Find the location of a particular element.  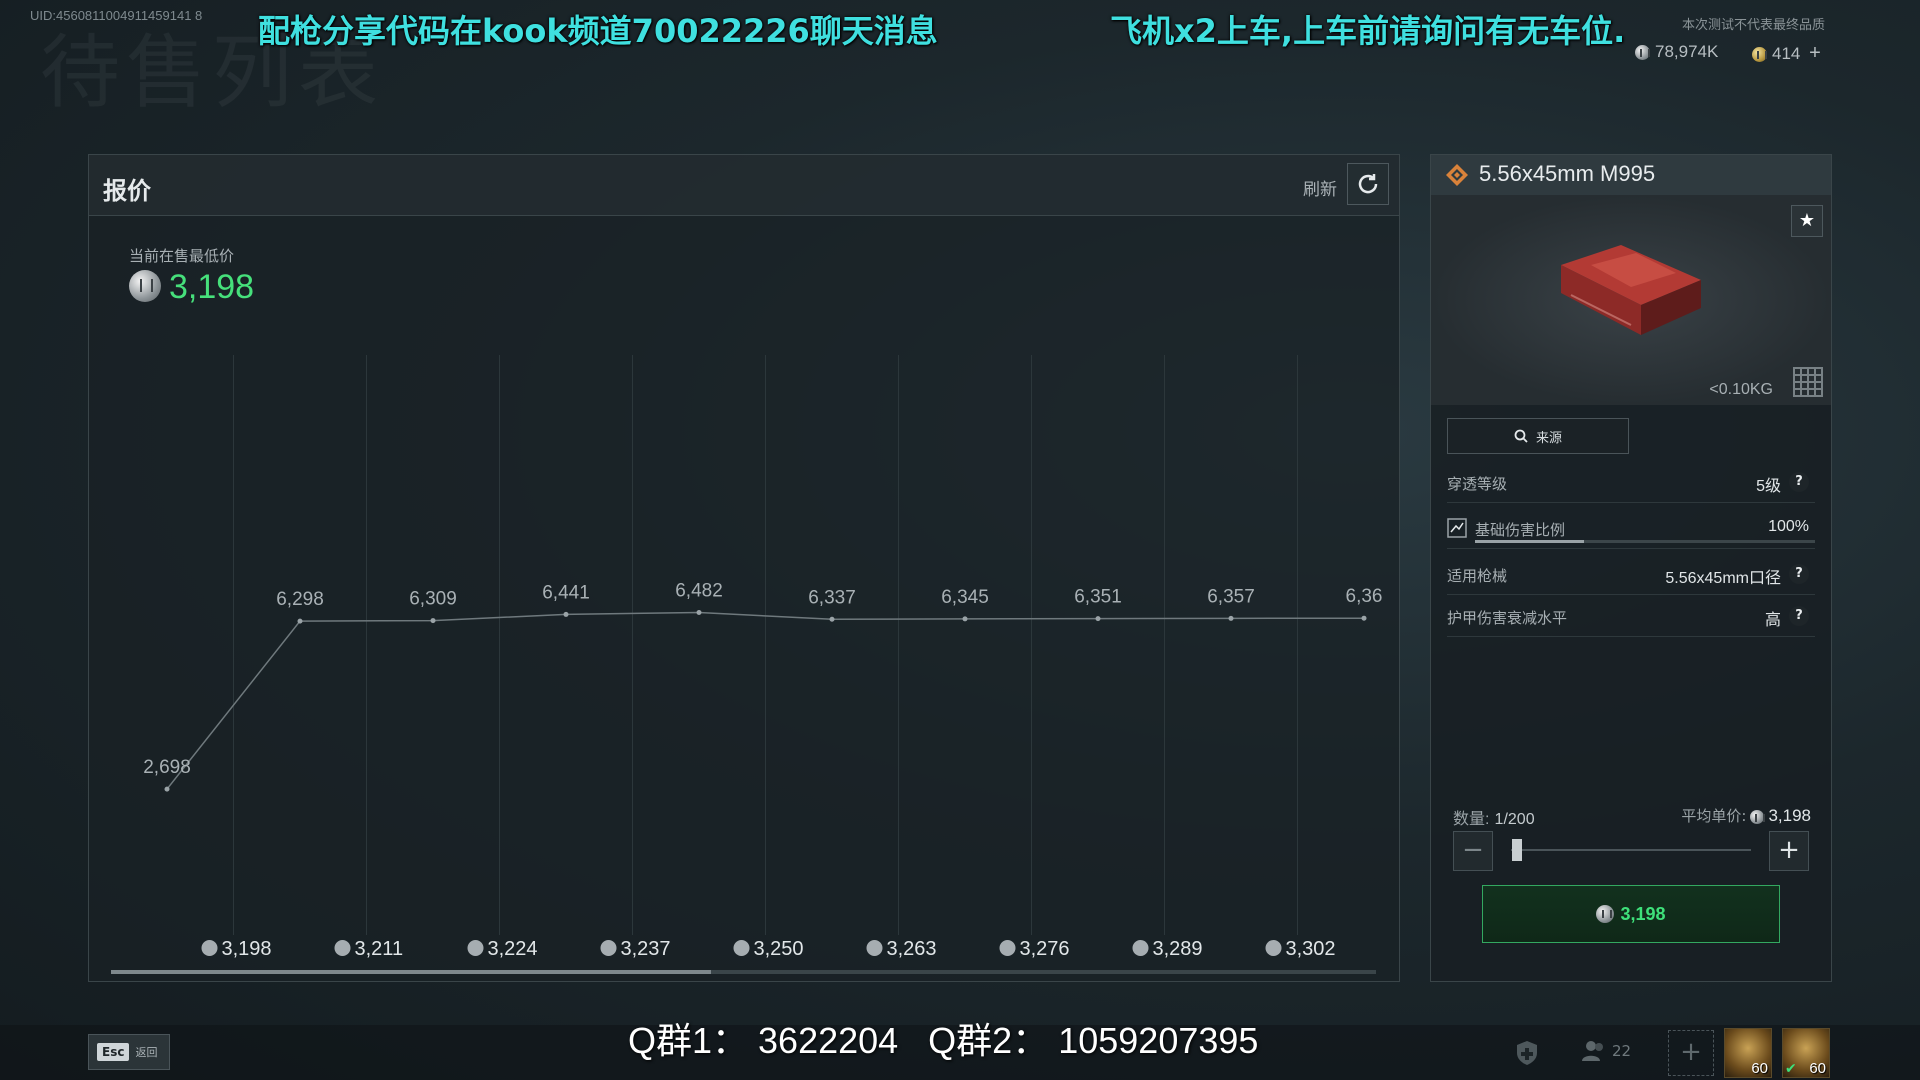

data-label: 6,357 is located at coordinates (1231, 596).